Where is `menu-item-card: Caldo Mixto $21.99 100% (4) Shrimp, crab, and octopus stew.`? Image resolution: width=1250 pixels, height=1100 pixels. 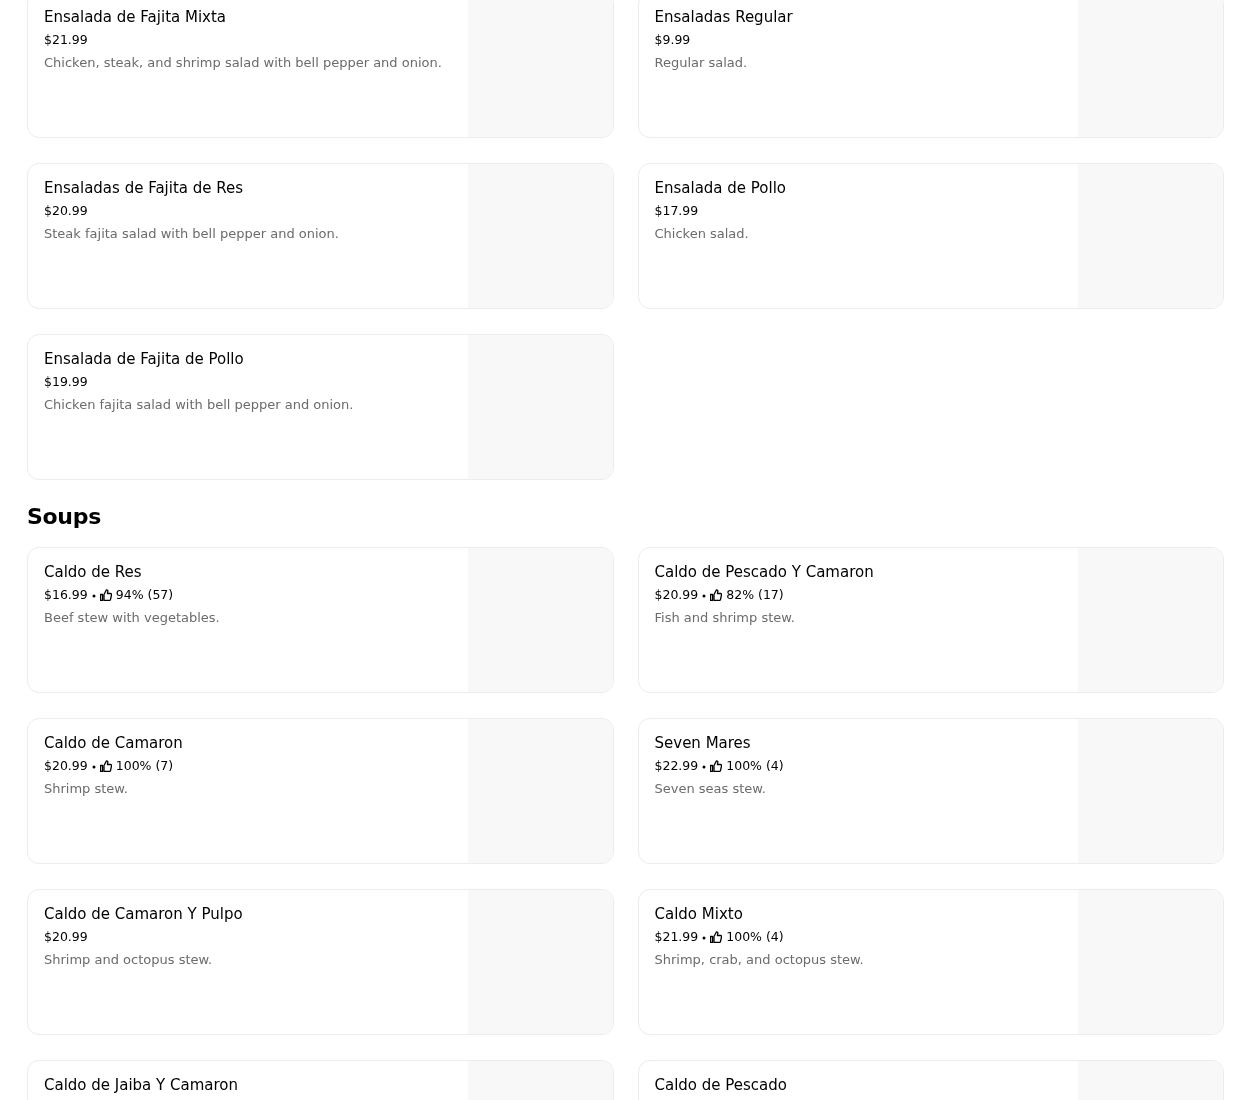
menu-item-card: Caldo Mixto $21.99 100% (4) Shrimp, crab, and octopus stew. is located at coordinates (930, 962).